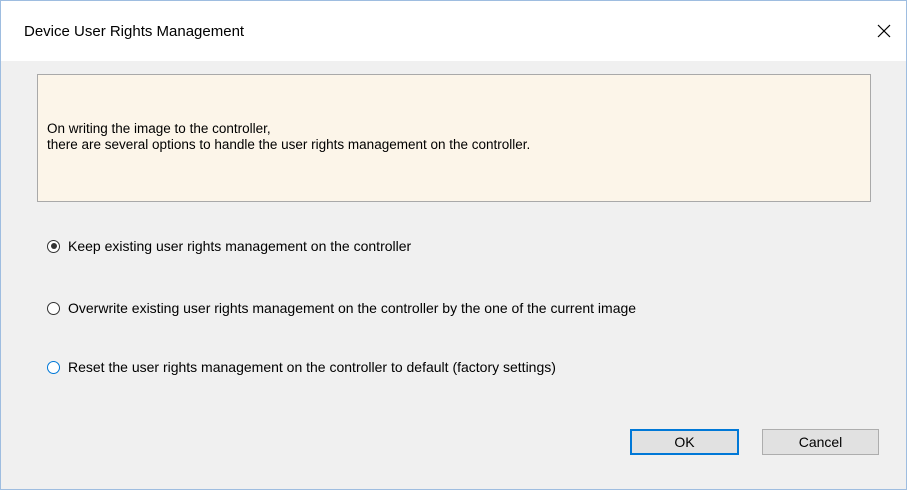 This screenshot has height=490, width=907. What do you see at coordinates (159, 128) in the screenshot?
I see `info-line-1: On writing the image to the controller,` at bounding box center [159, 128].